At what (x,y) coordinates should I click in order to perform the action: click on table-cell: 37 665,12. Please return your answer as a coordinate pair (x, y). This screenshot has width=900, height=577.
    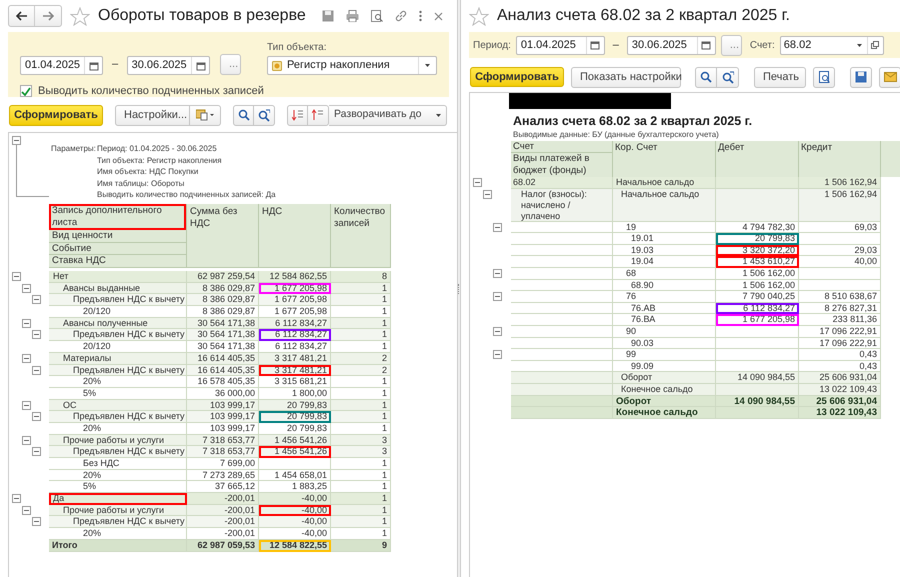
    Looking at the image, I should click on (223, 487).